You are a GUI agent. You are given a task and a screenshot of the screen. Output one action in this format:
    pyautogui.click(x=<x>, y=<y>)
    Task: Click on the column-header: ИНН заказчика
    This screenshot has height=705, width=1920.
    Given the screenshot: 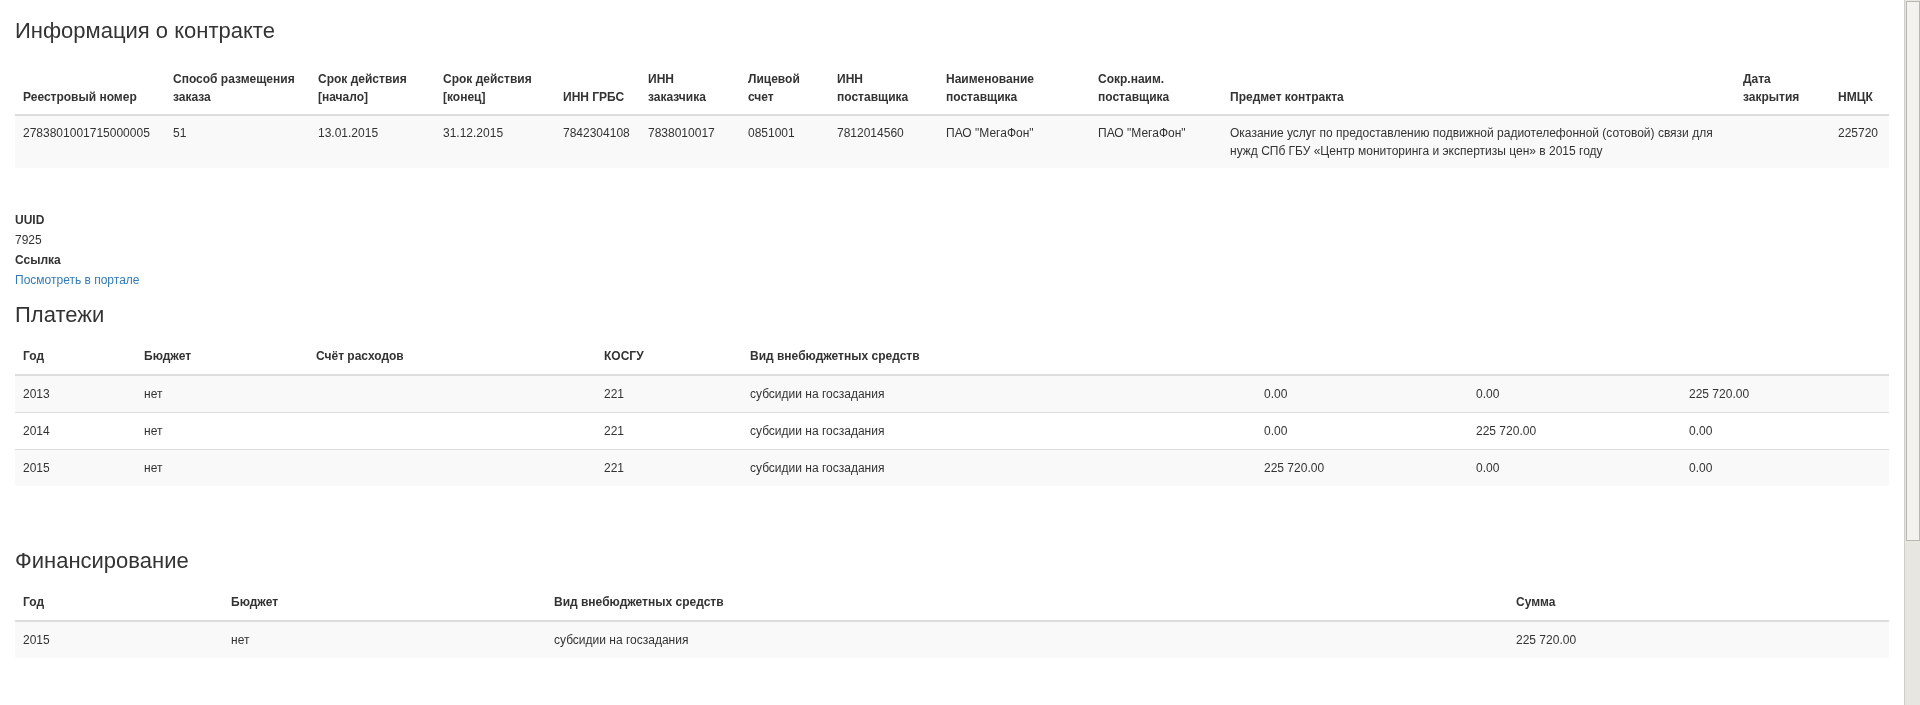 What is the action you would take?
    pyautogui.click(x=677, y=88)
    